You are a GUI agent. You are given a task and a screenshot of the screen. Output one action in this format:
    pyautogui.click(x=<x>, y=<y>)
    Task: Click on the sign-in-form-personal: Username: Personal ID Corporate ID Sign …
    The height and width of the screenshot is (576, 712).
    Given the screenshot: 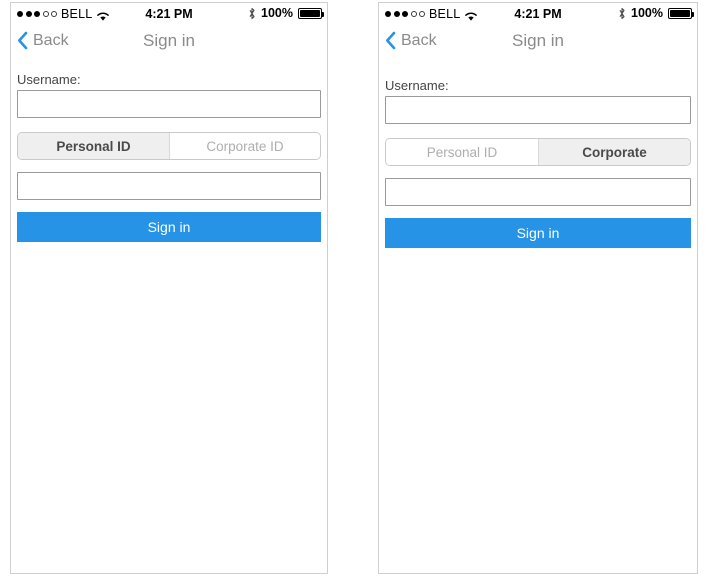 What is the action you would take?
    pyautogui.click(x=169, y=157)
    